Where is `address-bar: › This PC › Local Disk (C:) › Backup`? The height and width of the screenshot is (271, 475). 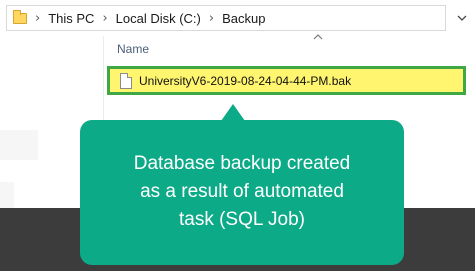 address-bar: › This PC › Local Disk (C:) › Backup is located at coordinates (226, 18).